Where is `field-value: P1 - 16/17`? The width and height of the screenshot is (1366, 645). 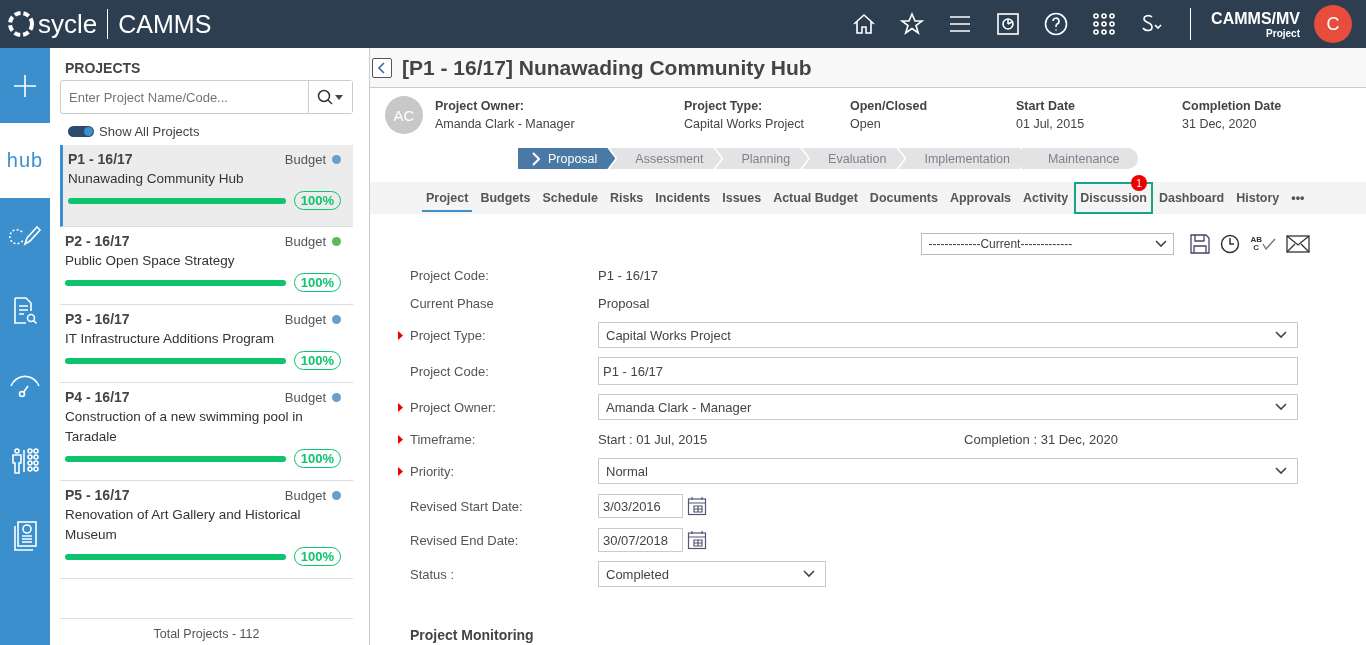 field-value: P1 - 16/17 is located at coordinates (628, 275).